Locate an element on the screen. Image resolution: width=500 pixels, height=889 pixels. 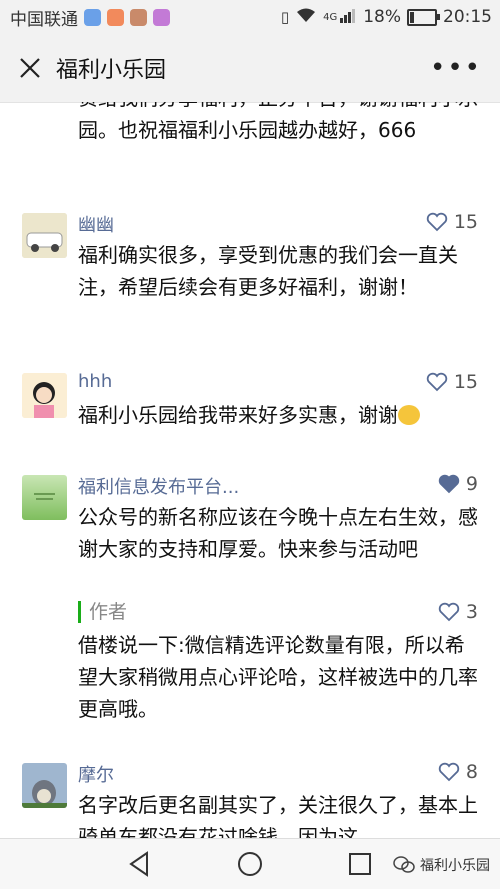
watermark: 福利小乐园 is located at coordinates (441, 865).